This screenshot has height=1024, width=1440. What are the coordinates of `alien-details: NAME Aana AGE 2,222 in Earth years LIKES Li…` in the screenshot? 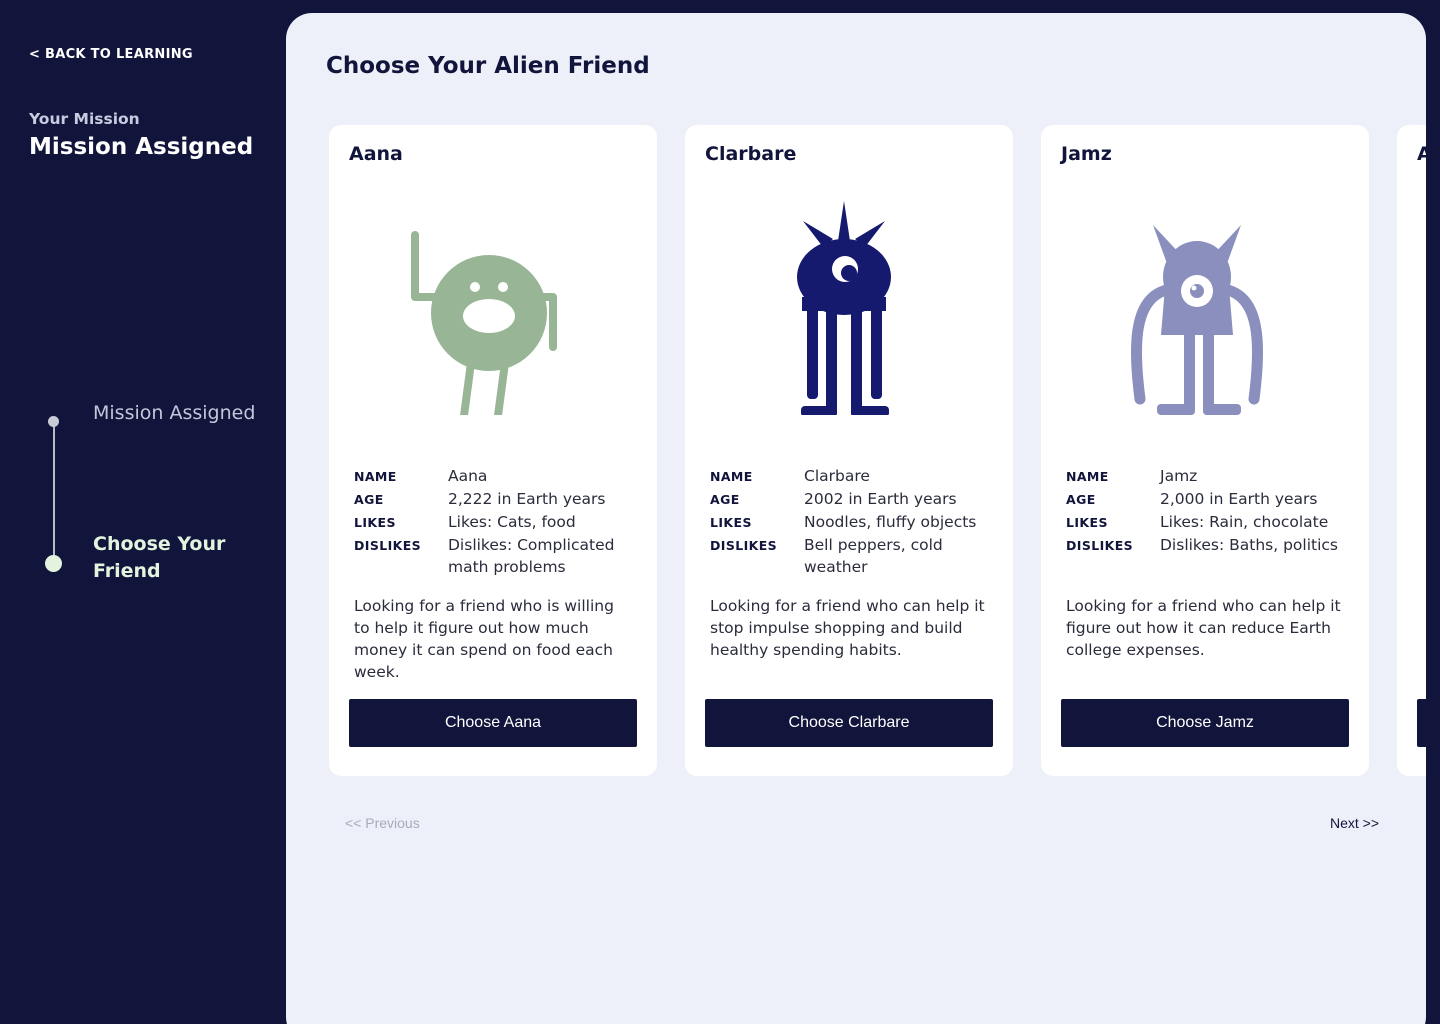 It's located at (496, 521).